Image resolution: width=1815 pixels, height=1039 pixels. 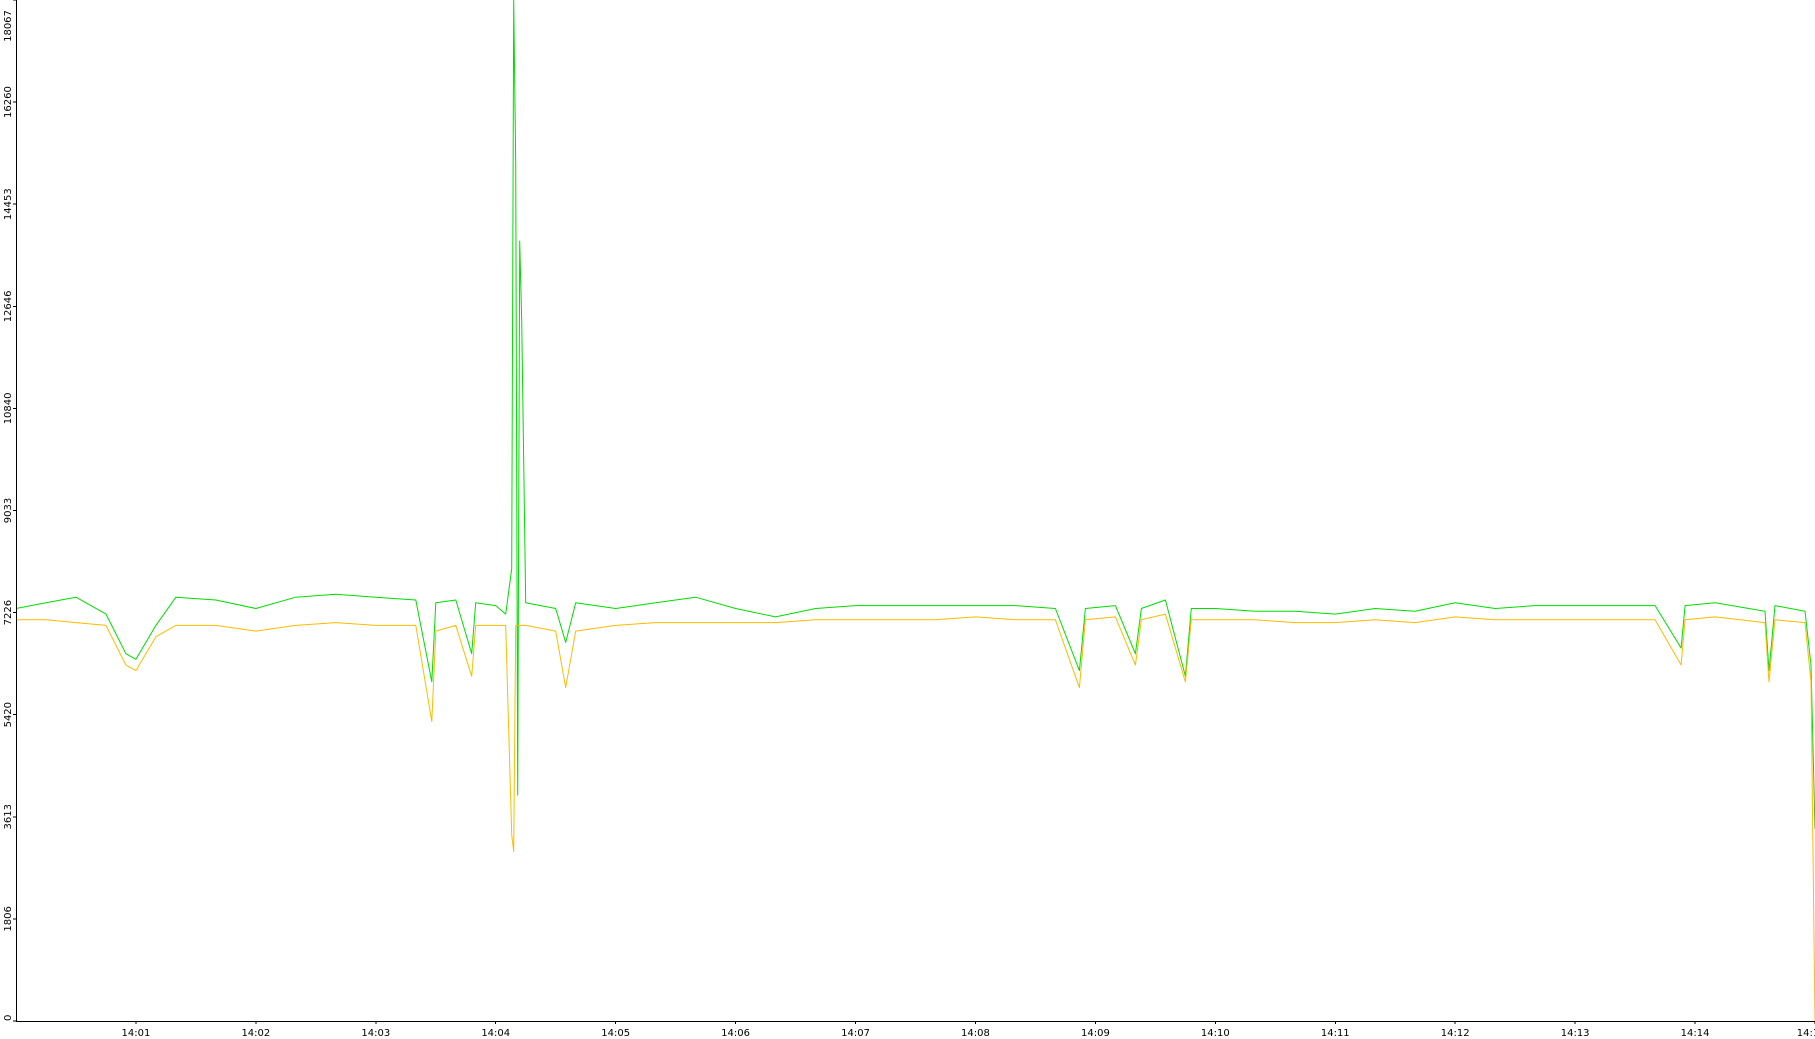 I want to click on x-tick-label: 14:14, so click(x=1695, y=1033).